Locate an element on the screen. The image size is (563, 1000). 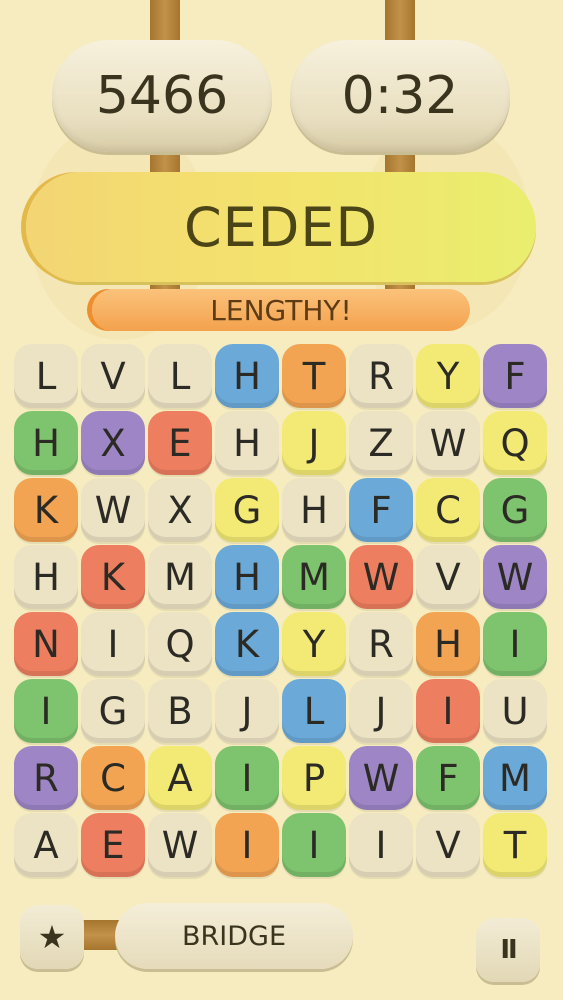
letter-tile: B is located at coordinates (180, 711).